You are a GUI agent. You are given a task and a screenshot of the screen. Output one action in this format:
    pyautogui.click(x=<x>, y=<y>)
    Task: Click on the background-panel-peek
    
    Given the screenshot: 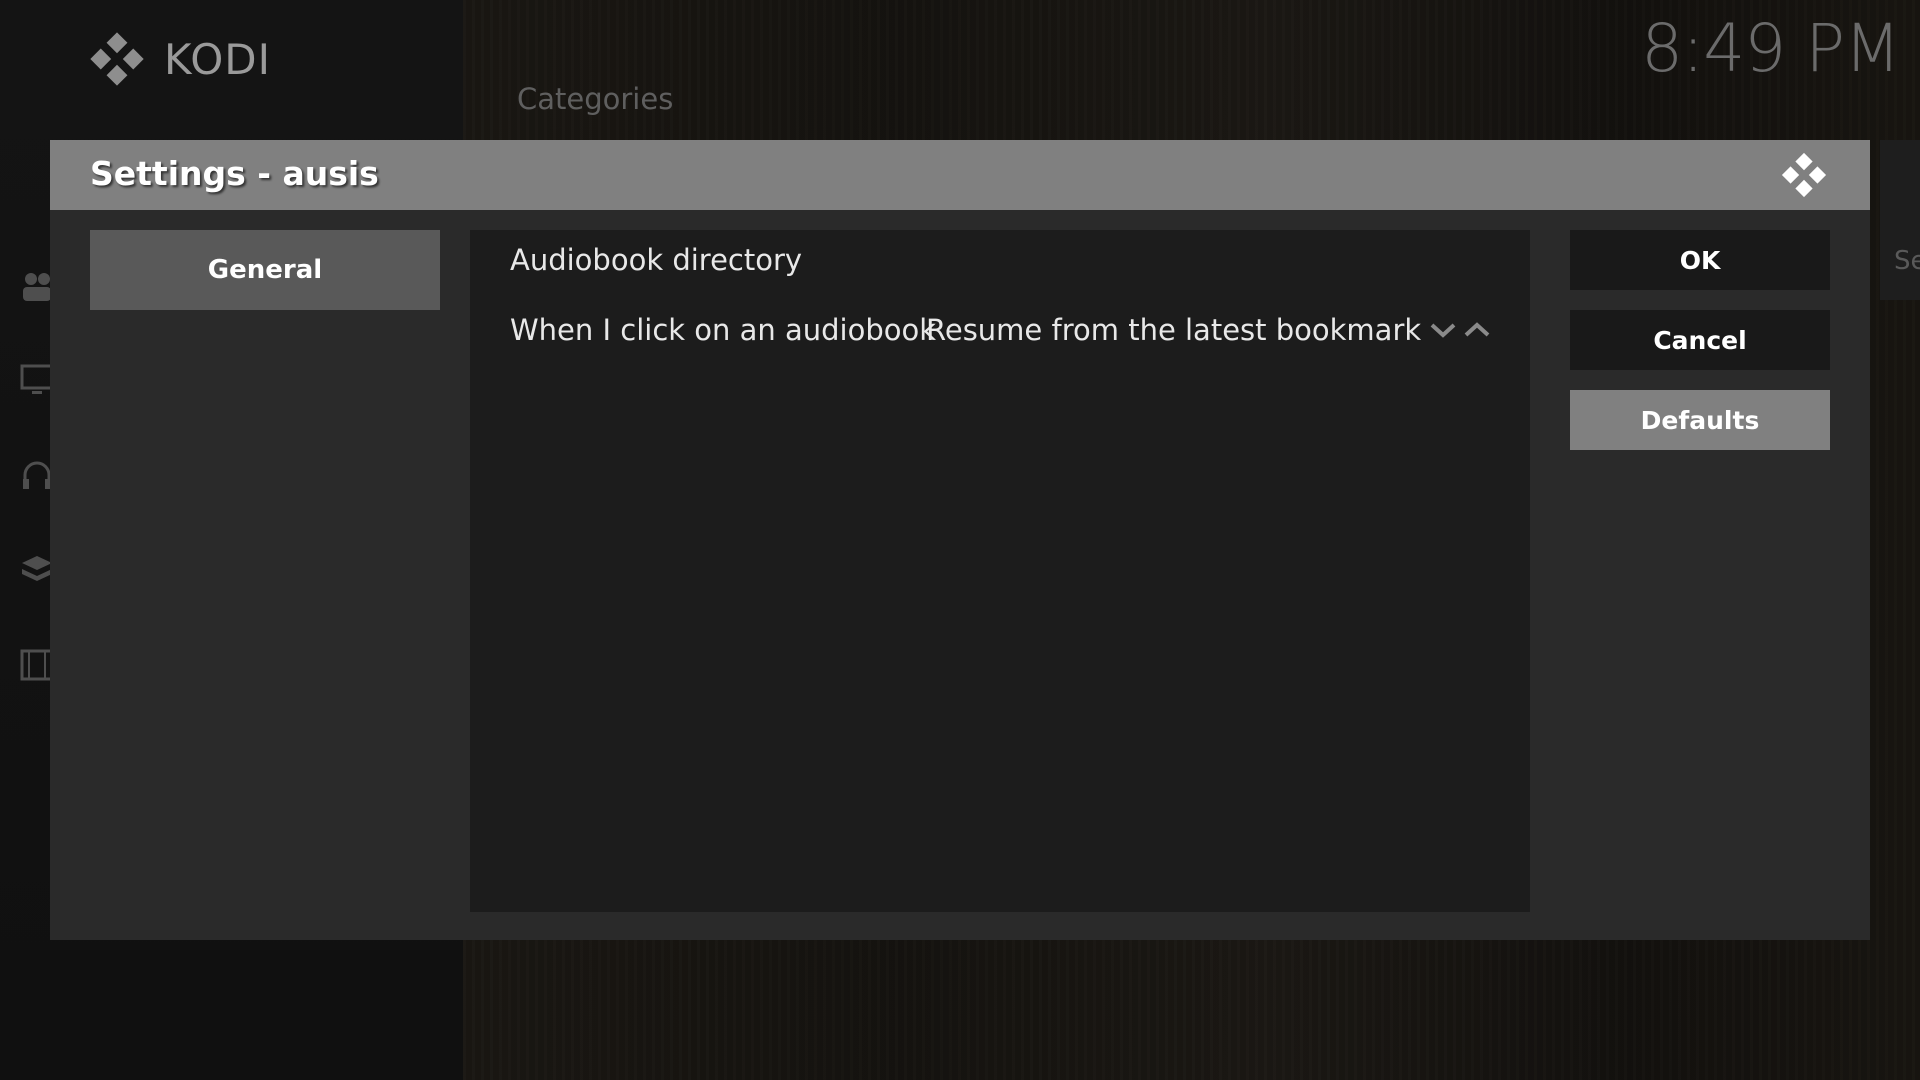 What is the action you would take?
    pyautogui.click(x=1900, y=220)
    